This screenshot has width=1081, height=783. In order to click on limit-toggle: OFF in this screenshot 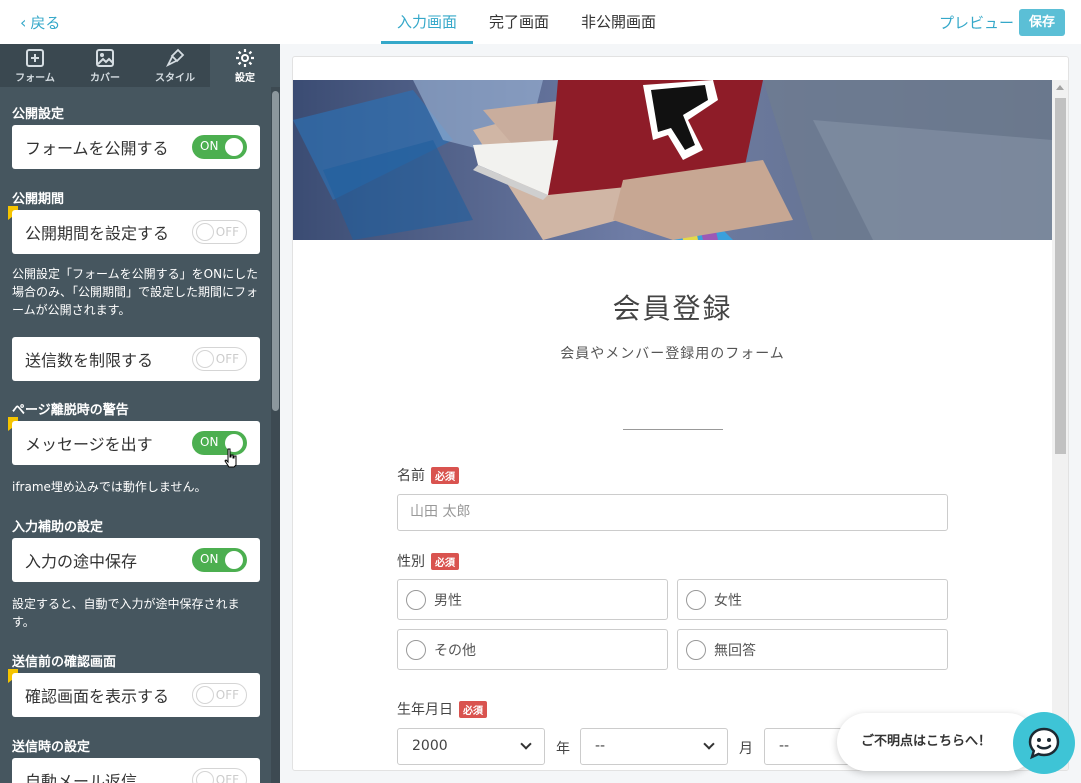, I will do `click(219, 359)`.